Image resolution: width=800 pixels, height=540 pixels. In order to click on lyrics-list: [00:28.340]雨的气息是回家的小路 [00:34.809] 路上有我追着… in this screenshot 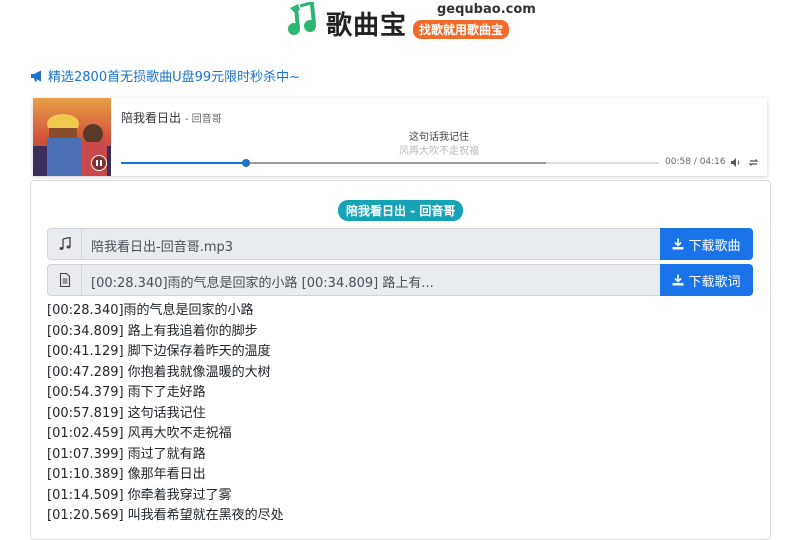, I will do `click(165, 414)`.